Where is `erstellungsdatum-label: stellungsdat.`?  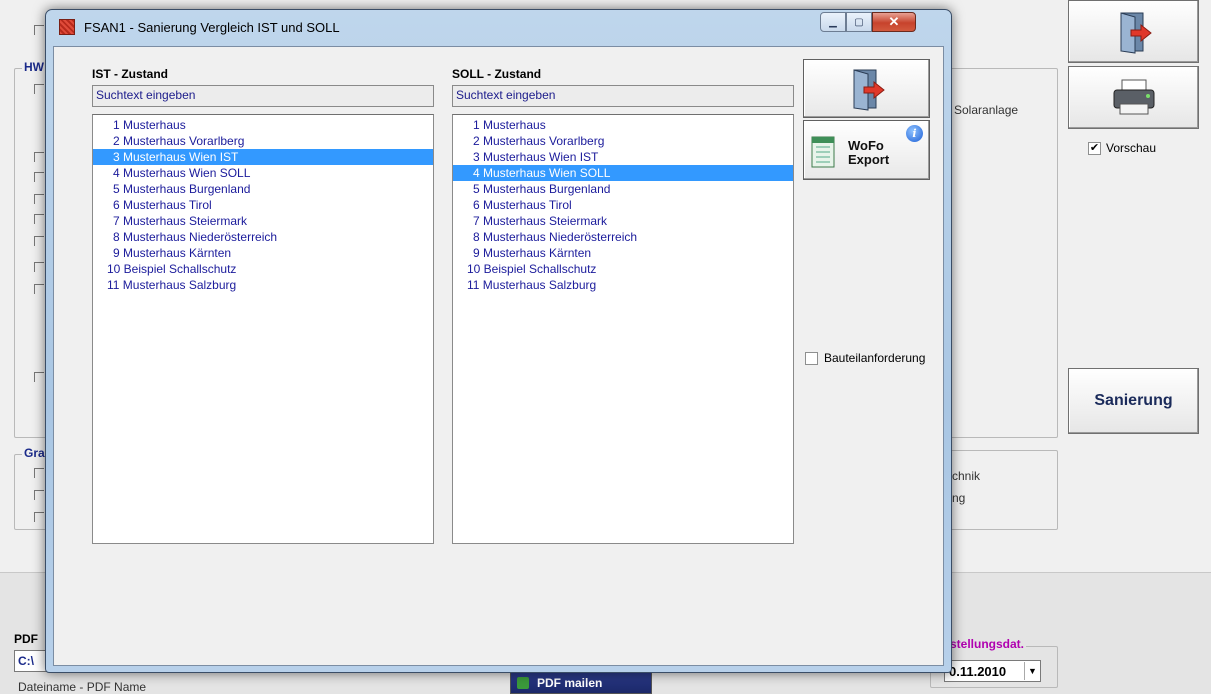
erstellungsdatum-label: stellungsdat. is located at coordinates (987, 644).